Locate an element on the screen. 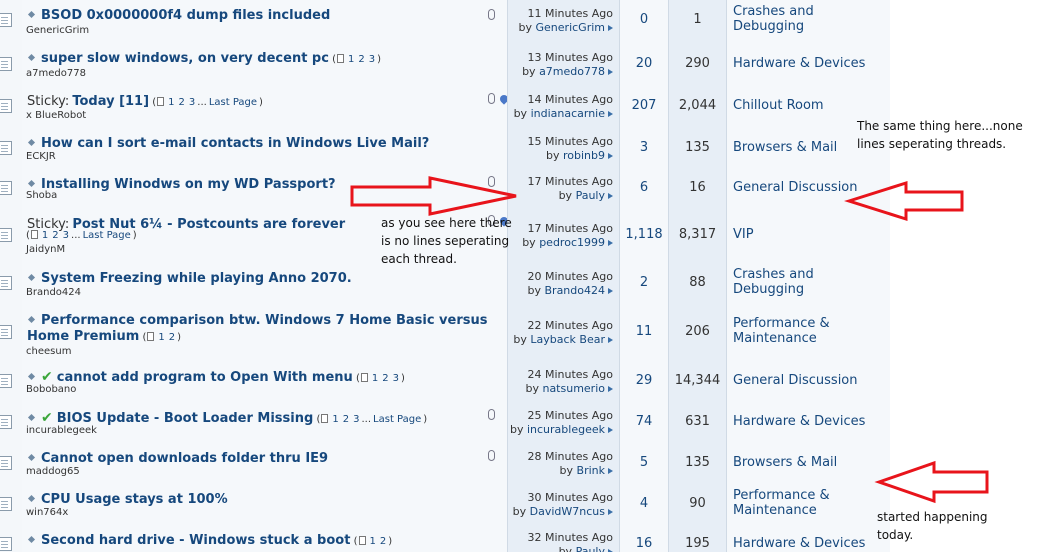  replies-count: 6 is located at coordinates (644, 187).